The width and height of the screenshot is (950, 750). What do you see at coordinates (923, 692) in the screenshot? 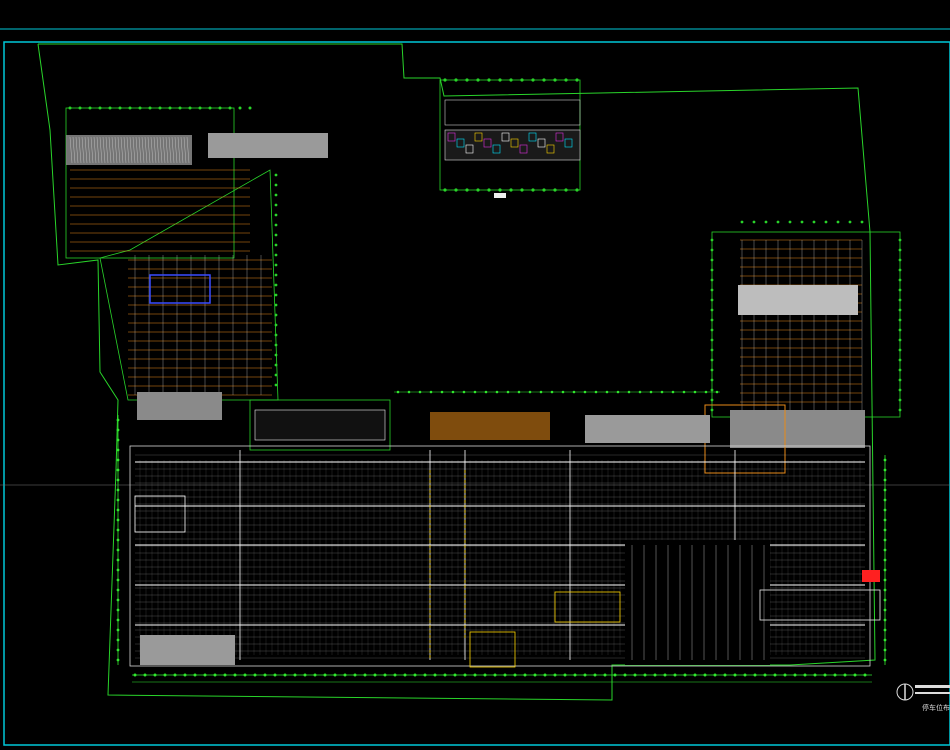
I see `north-arrow-icon` at bounding box center [923, 692].